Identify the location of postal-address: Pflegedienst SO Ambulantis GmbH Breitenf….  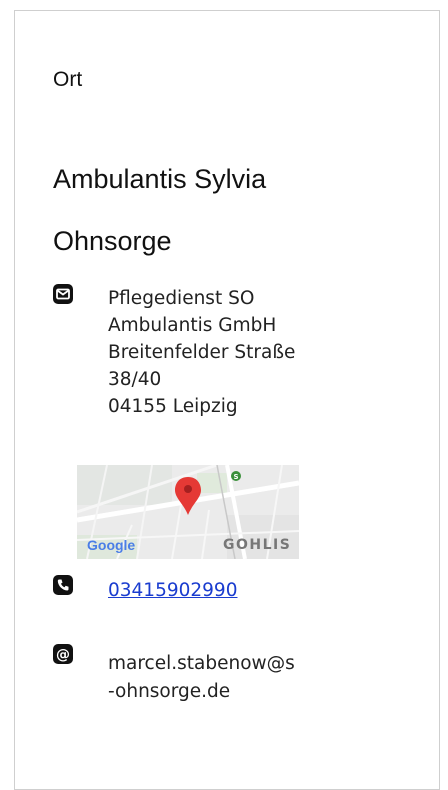
(201, 352).